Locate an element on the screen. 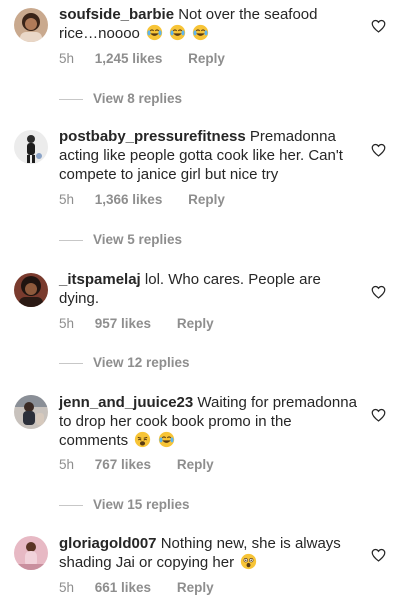 The height and width of the screenshot is (600, 410). comment-username: gloriagold007 is located at coordinates (108, 543).